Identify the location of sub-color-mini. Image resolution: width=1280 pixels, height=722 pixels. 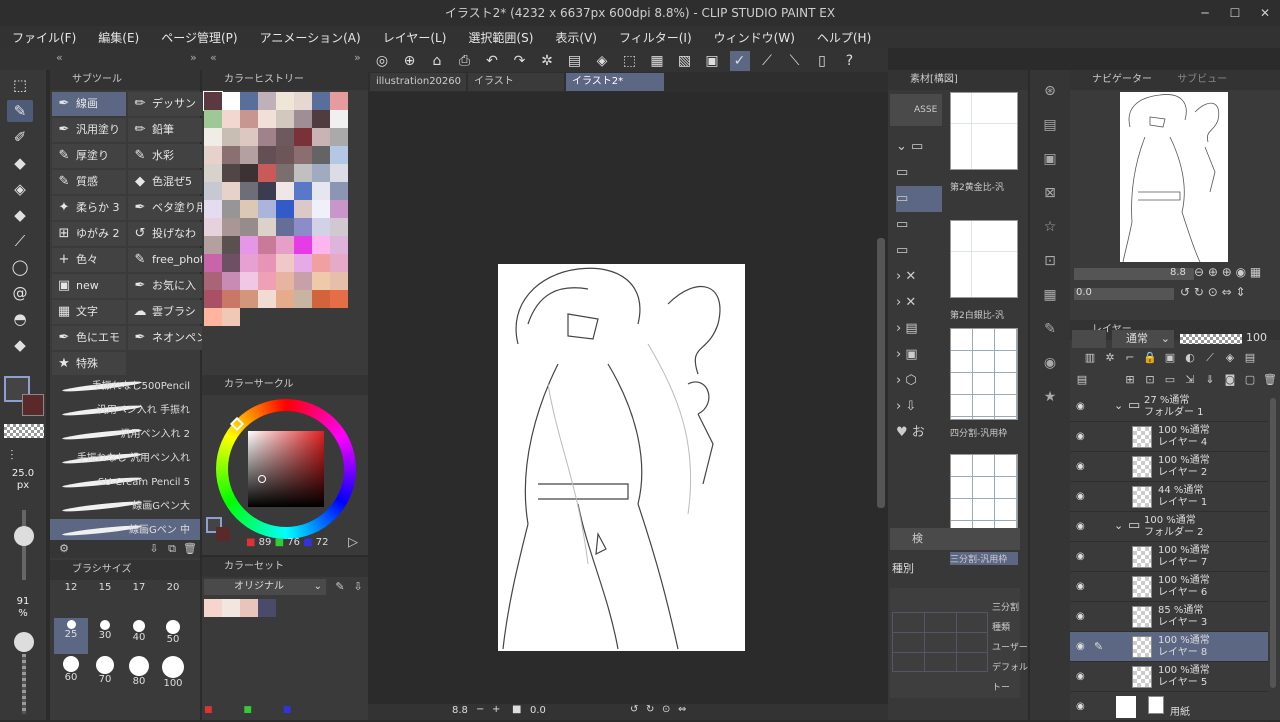
(223, 534).